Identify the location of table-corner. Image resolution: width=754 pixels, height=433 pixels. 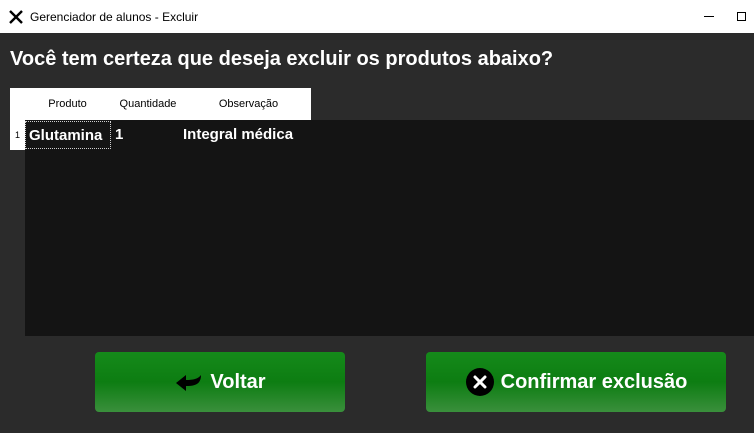
(17, 104).